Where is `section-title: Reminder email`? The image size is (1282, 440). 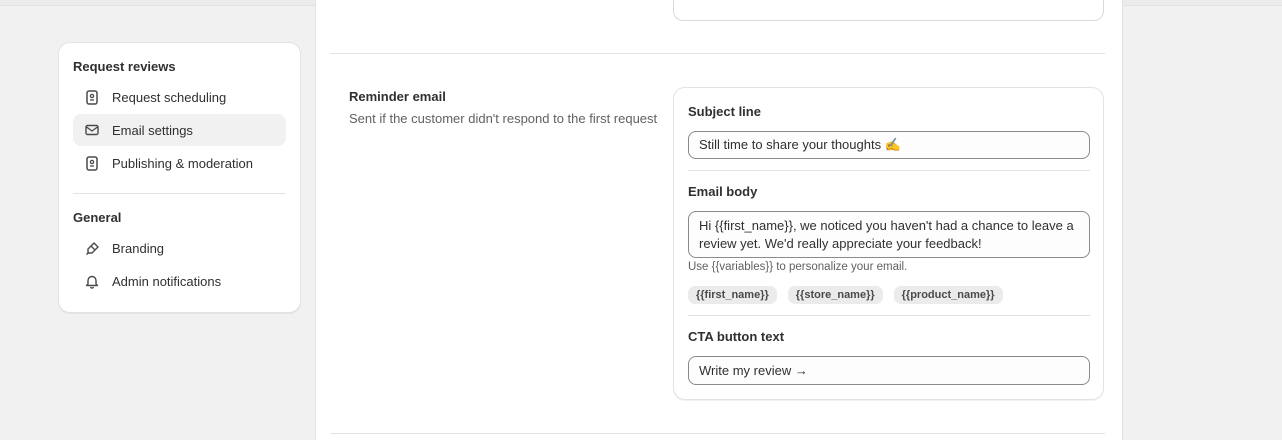 section-title: Reminder email is located at coordinates (397, 96).